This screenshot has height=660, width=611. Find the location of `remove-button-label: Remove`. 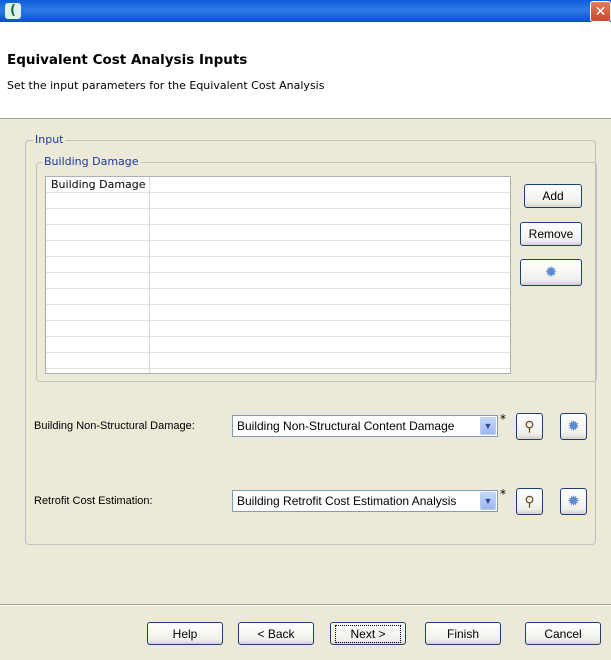

remove-button-label: Remove is located at coordinates (551, 234).